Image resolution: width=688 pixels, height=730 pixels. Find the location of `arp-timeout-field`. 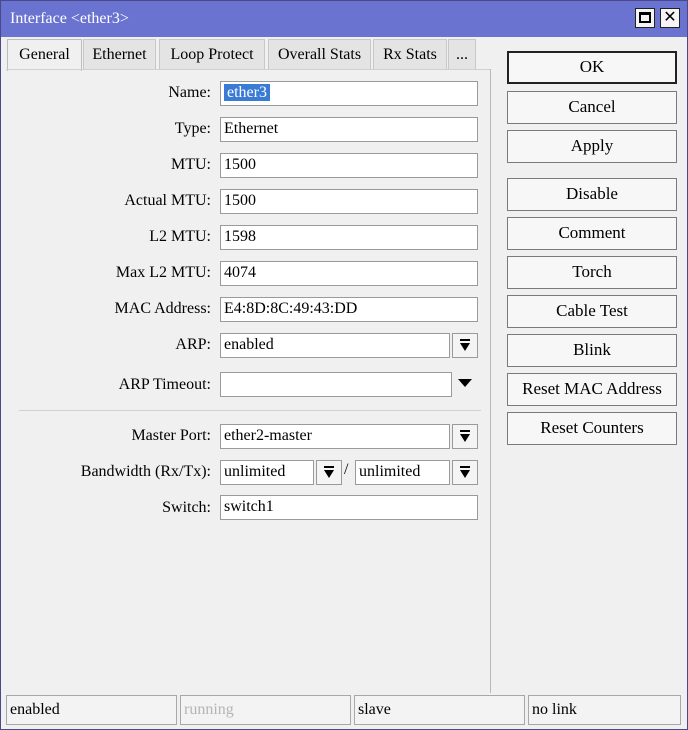

arp-timeout-field is located at coordinates (336, 384).